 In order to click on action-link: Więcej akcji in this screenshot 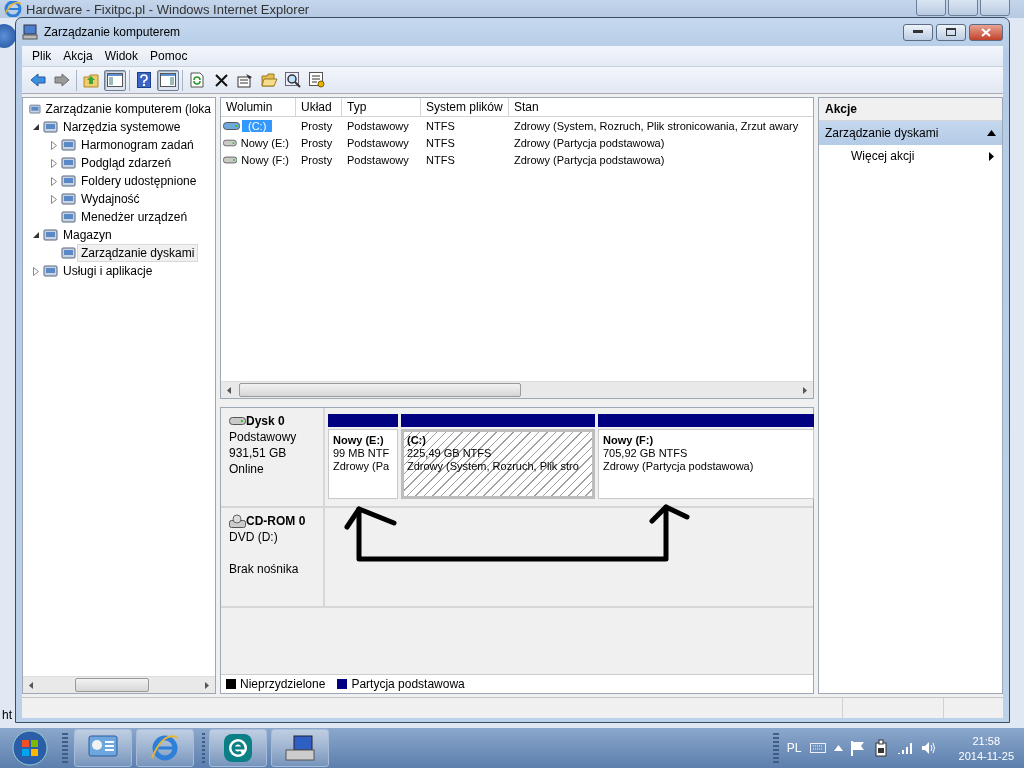, I will do `click(883, 156)`.